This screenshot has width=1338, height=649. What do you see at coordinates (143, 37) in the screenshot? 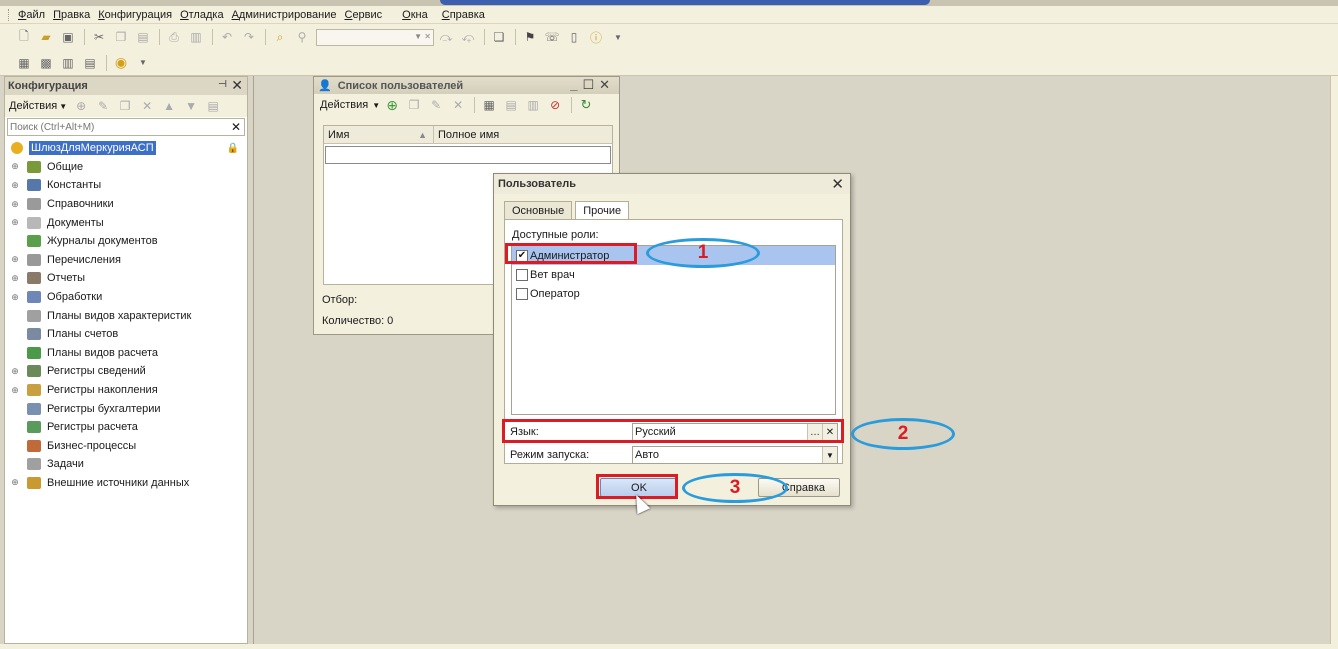
I see `paste-icon: ▤` at bounding box center [143, 37].